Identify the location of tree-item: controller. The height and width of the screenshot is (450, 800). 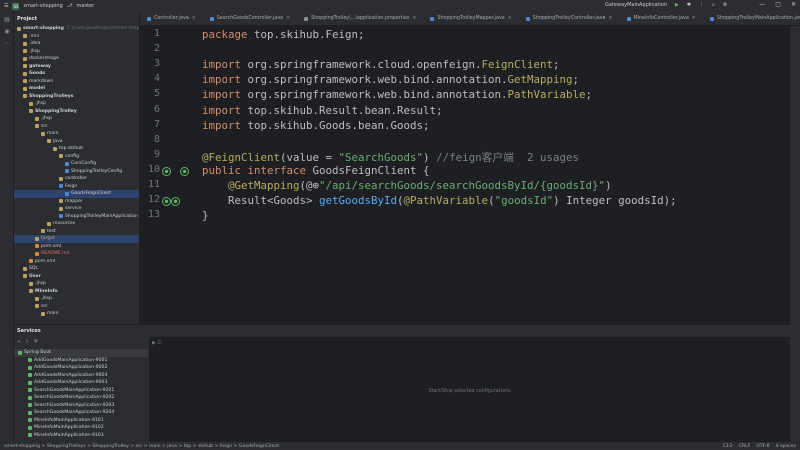
(76, 179).